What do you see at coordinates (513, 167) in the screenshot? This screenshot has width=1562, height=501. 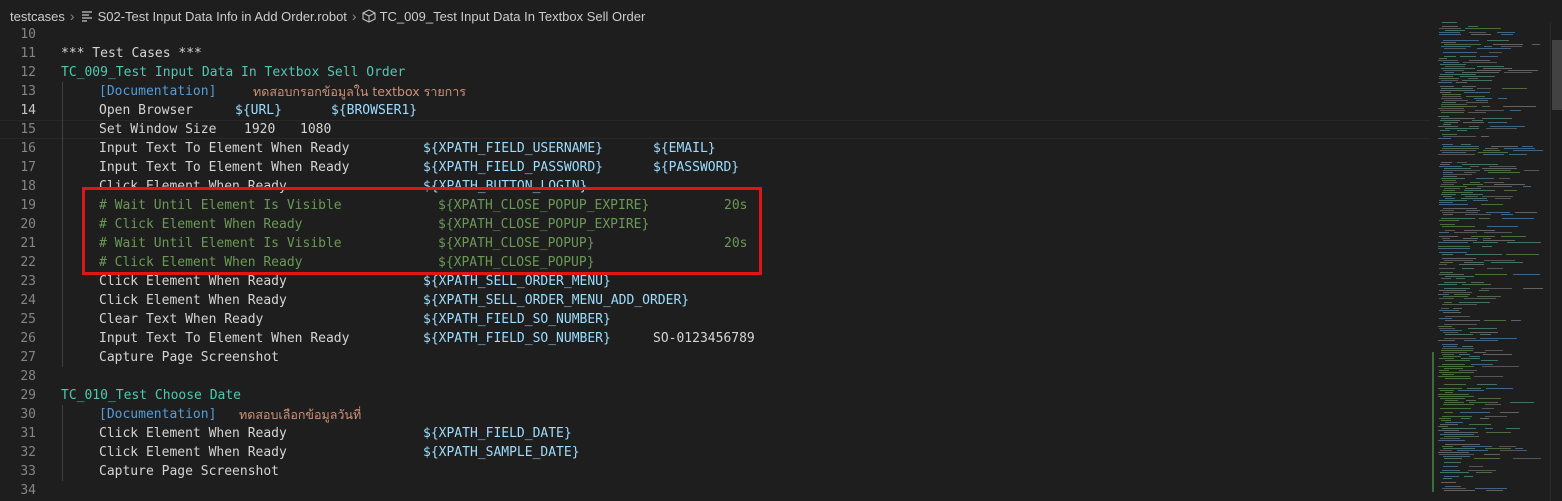 I see `keyword-argument: ${XPATH_FIELD_PASSWORD}` at bounding box center [513, 167].